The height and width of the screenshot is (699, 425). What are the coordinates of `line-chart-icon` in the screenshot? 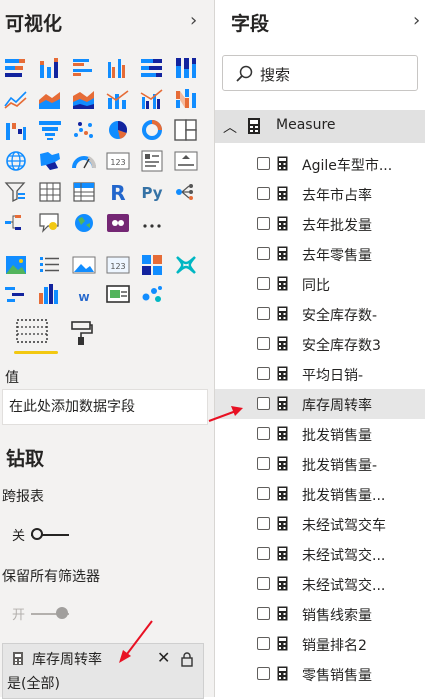 It's located at (15, 98).